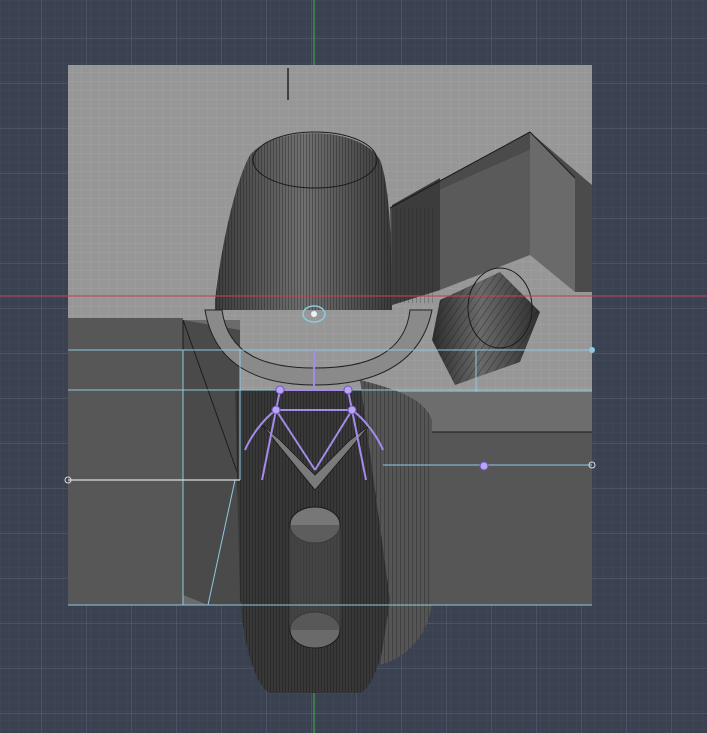  I want to click on guide-point-right-top, so click(592, 350).